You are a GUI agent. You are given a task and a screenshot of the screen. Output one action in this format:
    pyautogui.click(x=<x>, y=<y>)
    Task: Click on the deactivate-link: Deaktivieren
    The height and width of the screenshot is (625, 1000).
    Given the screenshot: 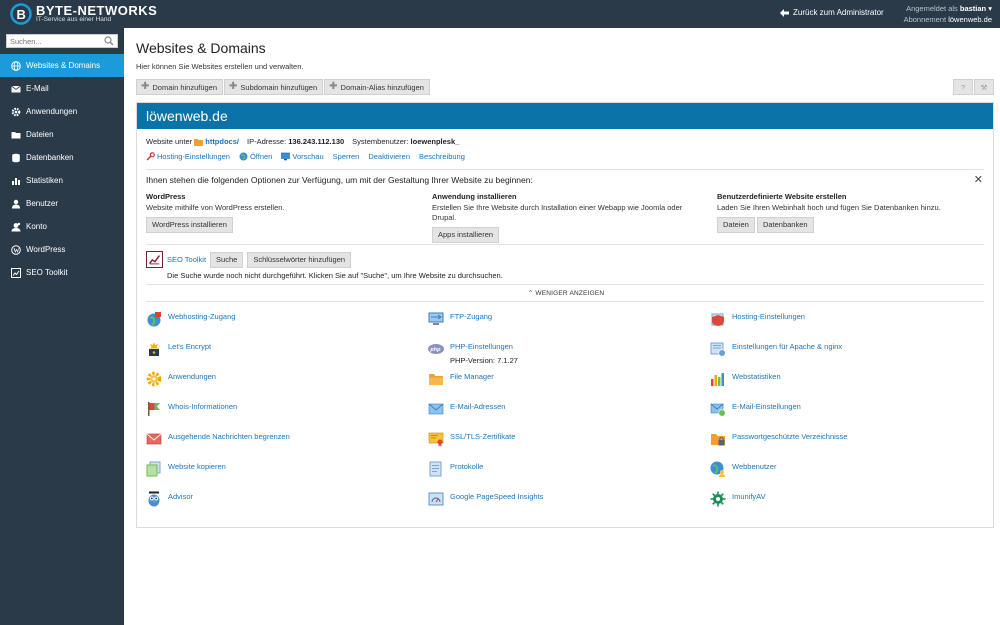 What is the action you would take?
    pyautogui.click(x=389, y=156)
    